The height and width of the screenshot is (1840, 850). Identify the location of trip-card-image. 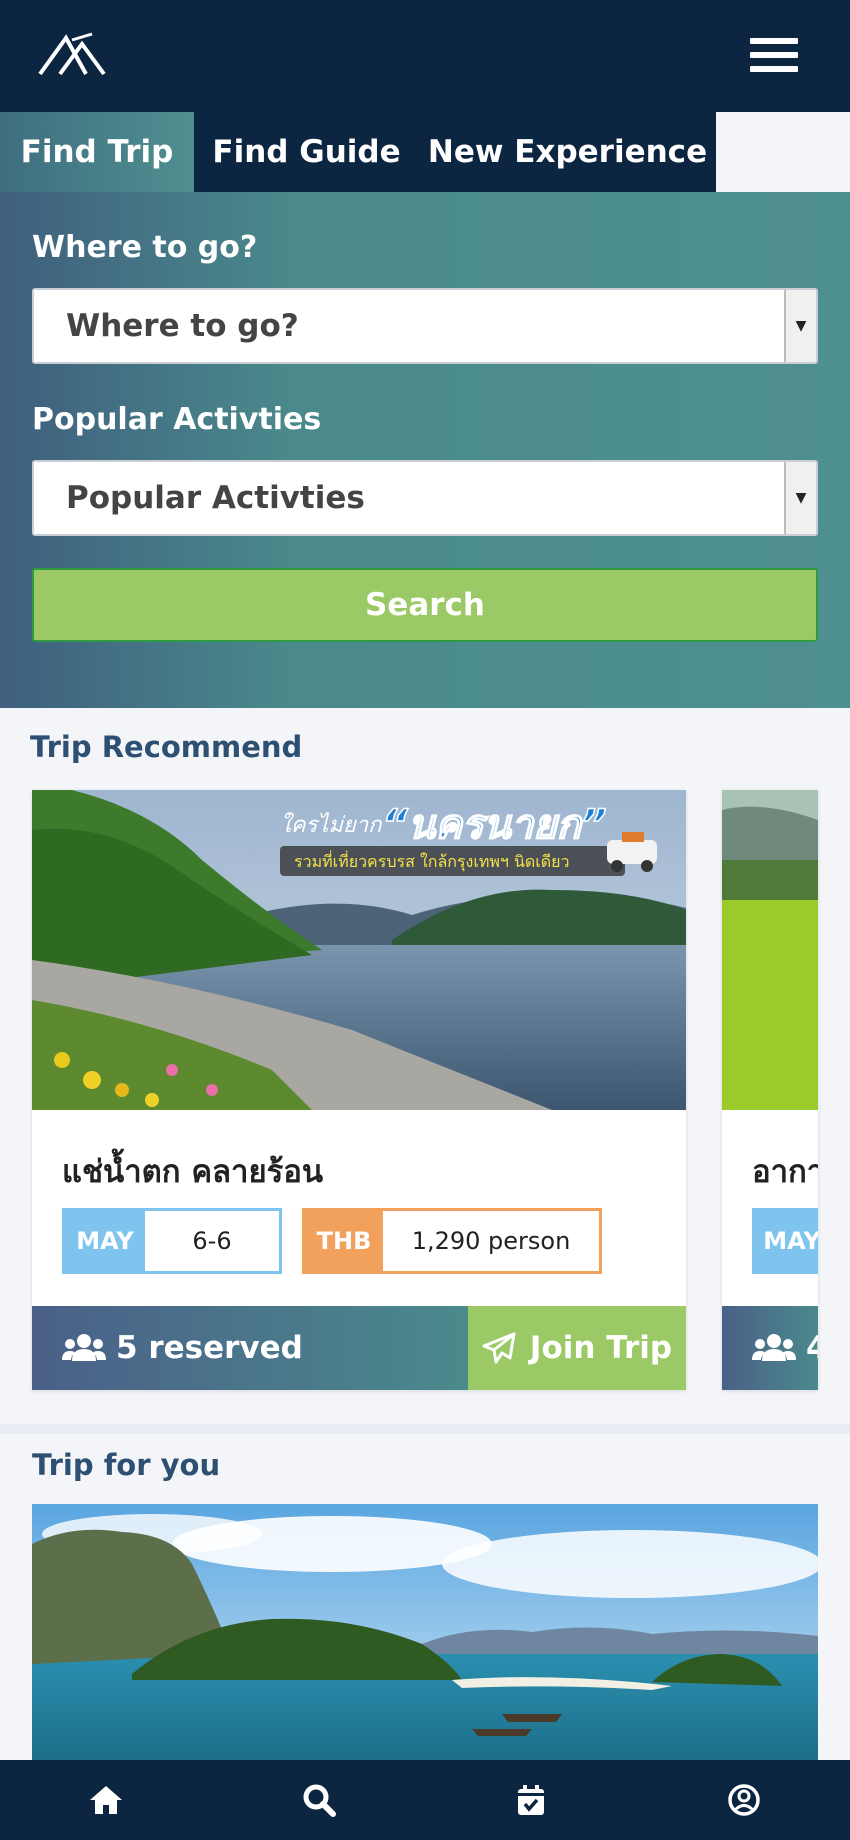
(770, 950).